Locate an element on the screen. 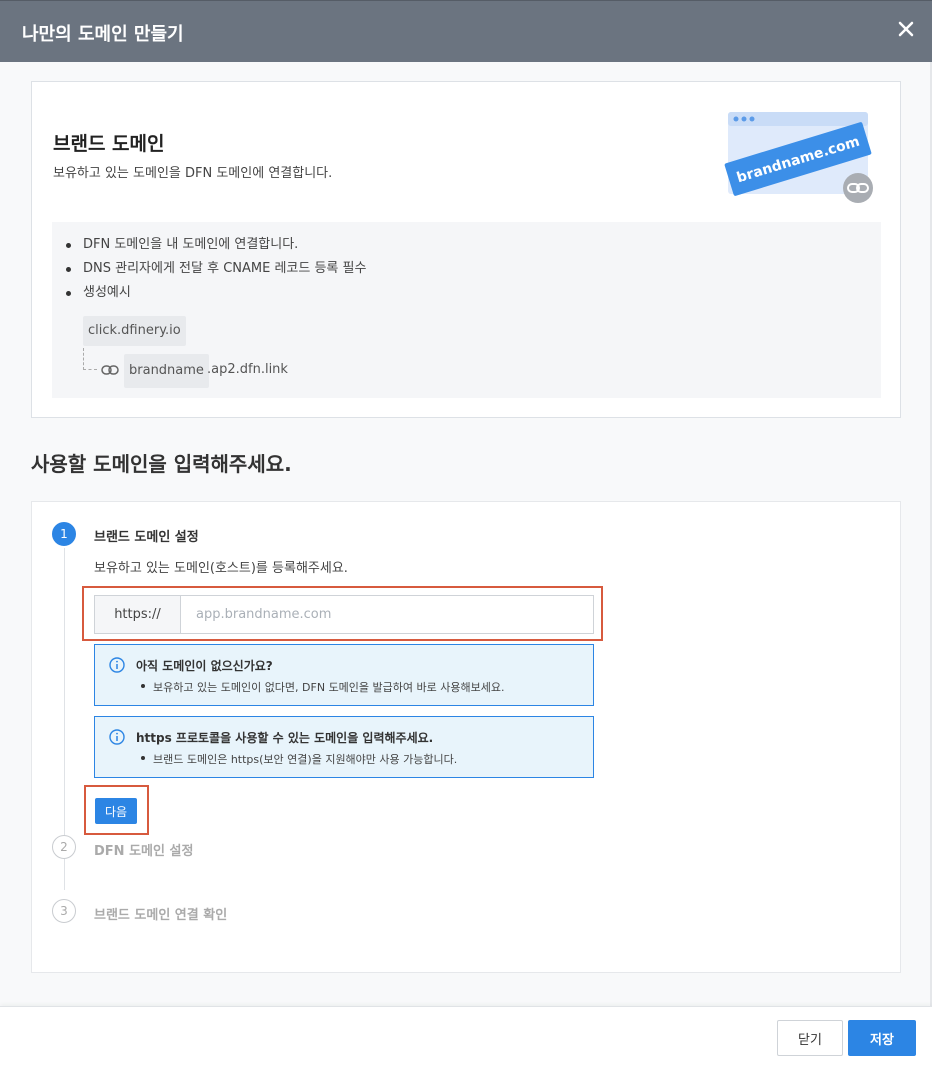  example-connector-line is located at coordinates (90, 359).